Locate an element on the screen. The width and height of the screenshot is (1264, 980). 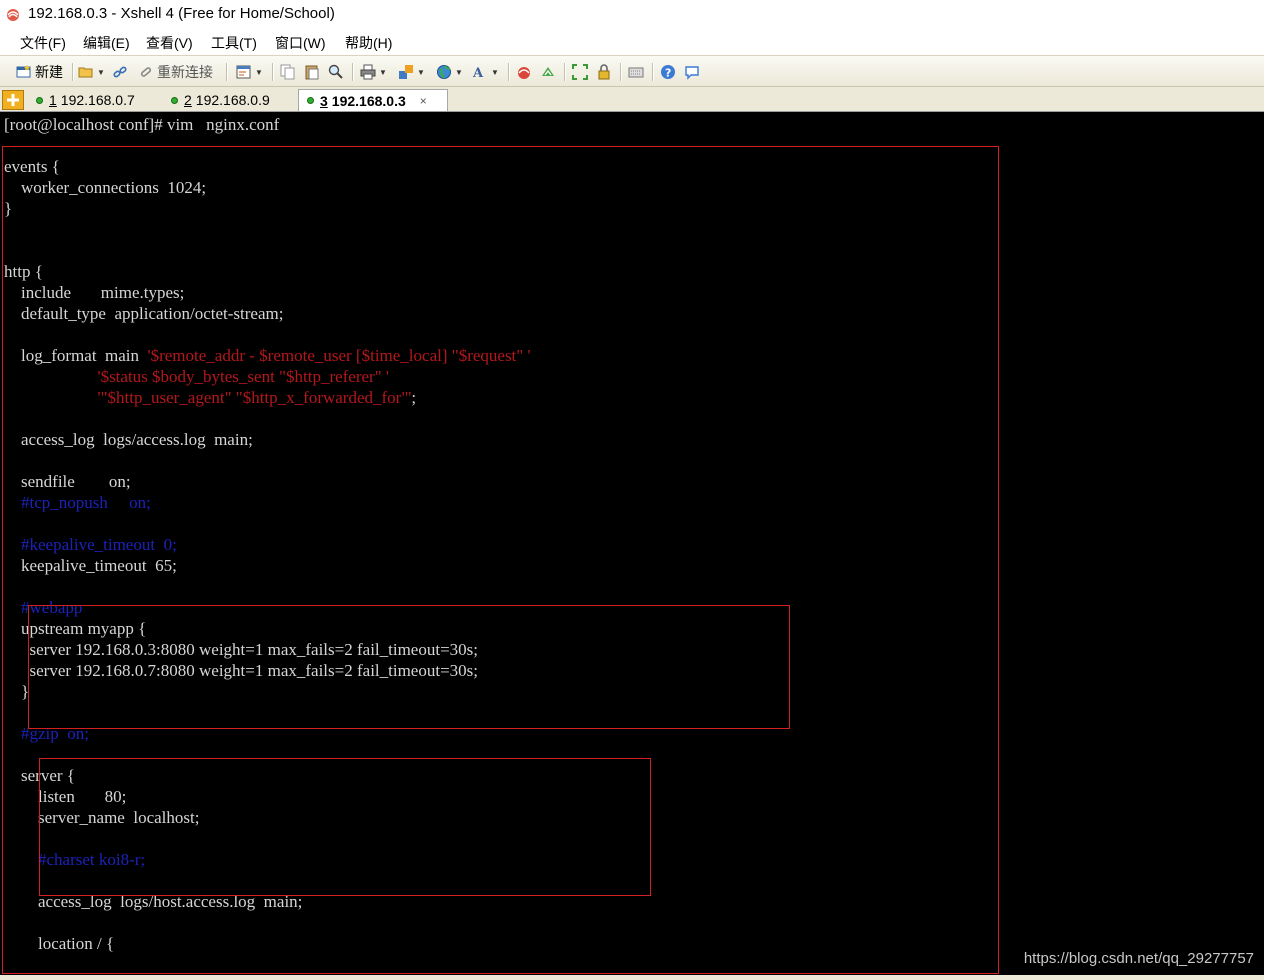
menu-edit: 编辑(E) is located at coordinates (106, 43).